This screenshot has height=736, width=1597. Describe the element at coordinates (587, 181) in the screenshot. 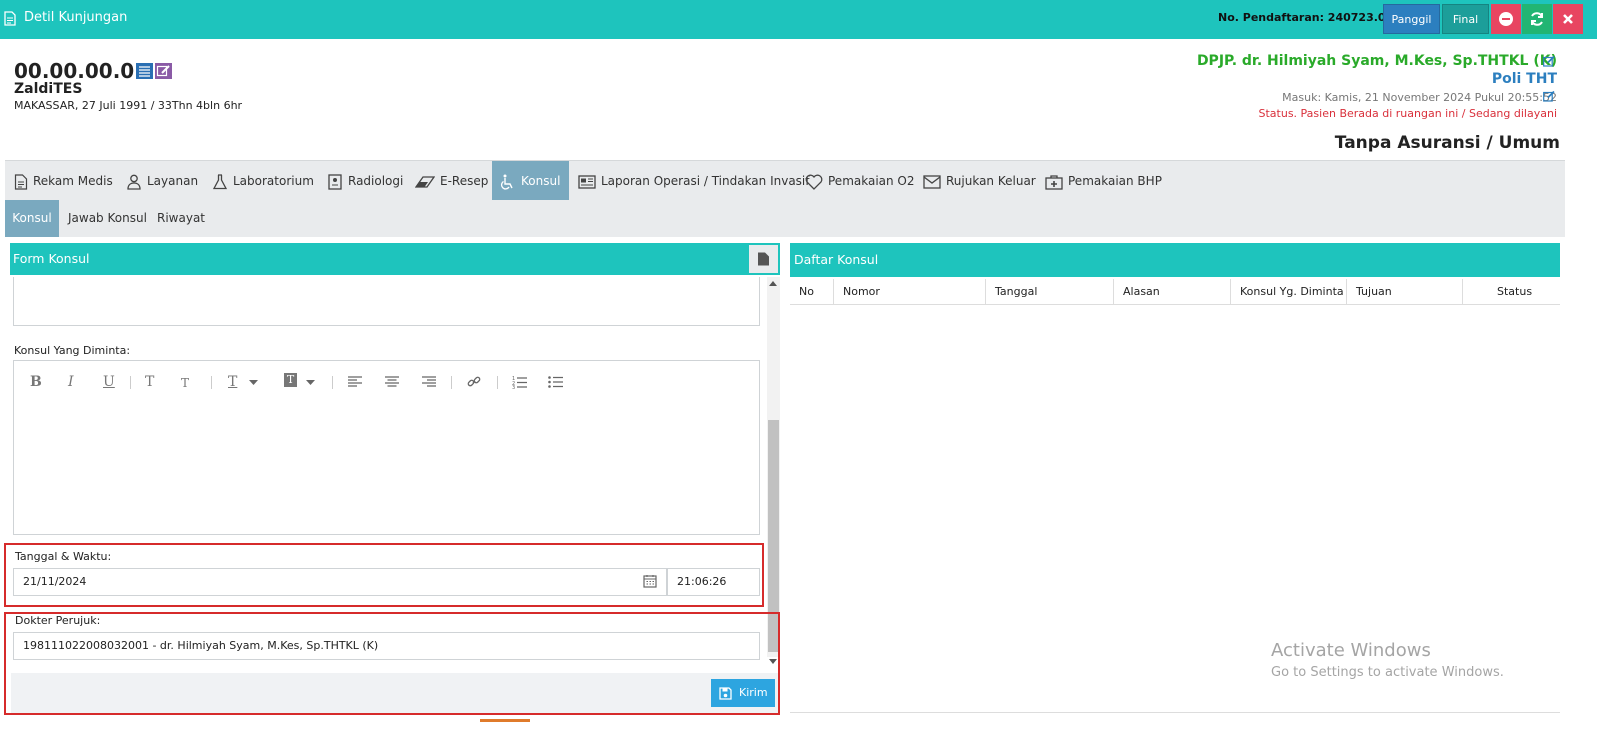

I see `newspaper-icon` at that location.